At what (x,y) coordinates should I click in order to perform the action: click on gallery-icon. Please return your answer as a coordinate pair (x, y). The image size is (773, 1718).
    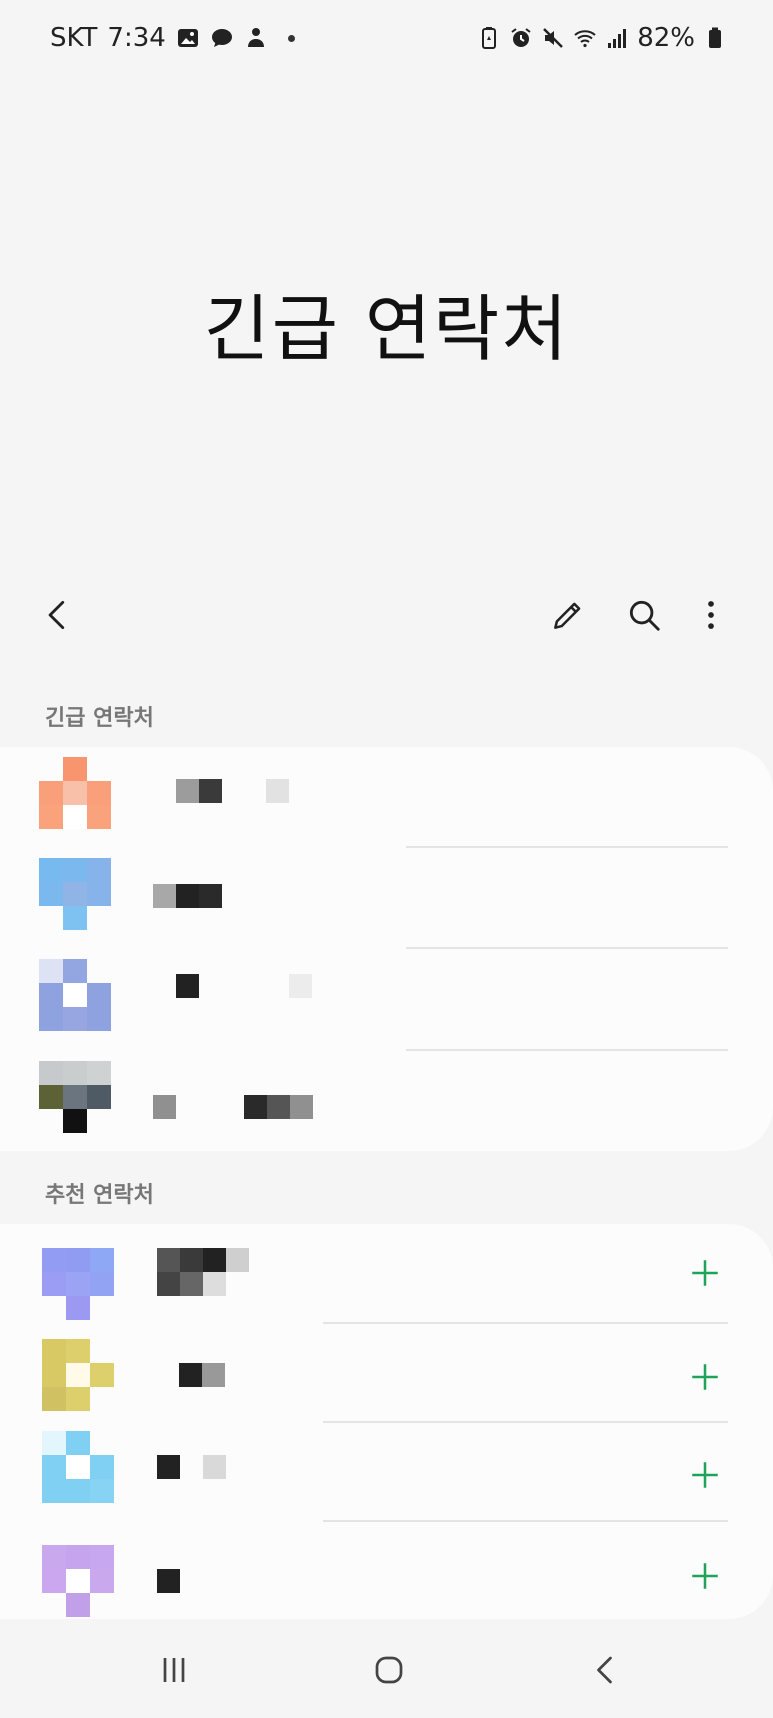
    Looking at the image, I should click on (188, 38).